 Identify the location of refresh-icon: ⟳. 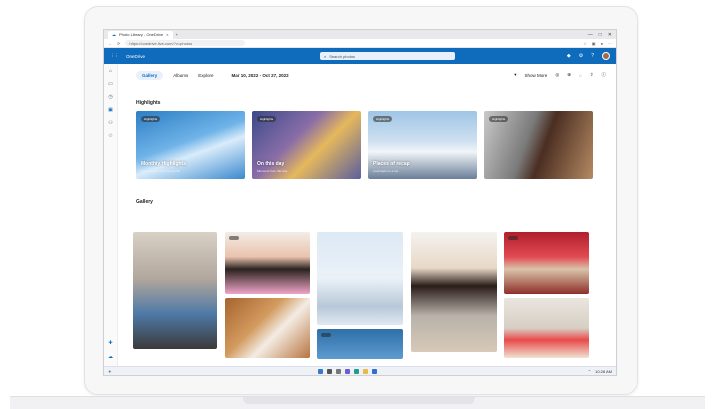
(118, 43).